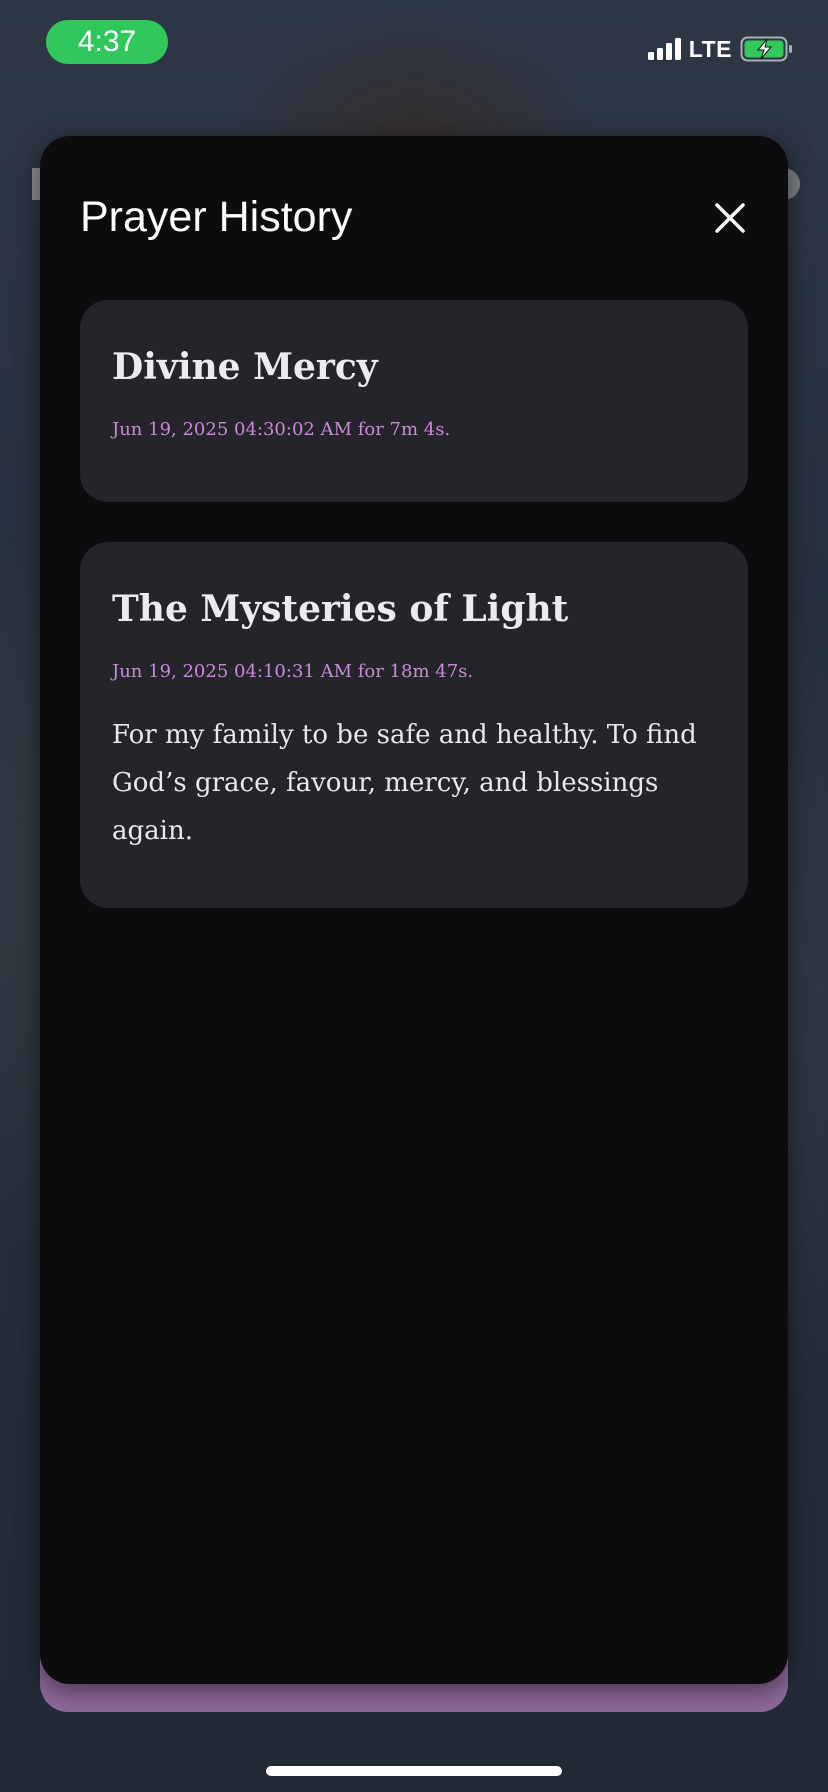  Describe the element at coordinates (36, 184) in the screenshot. I see `background-title-fragment` at that location.